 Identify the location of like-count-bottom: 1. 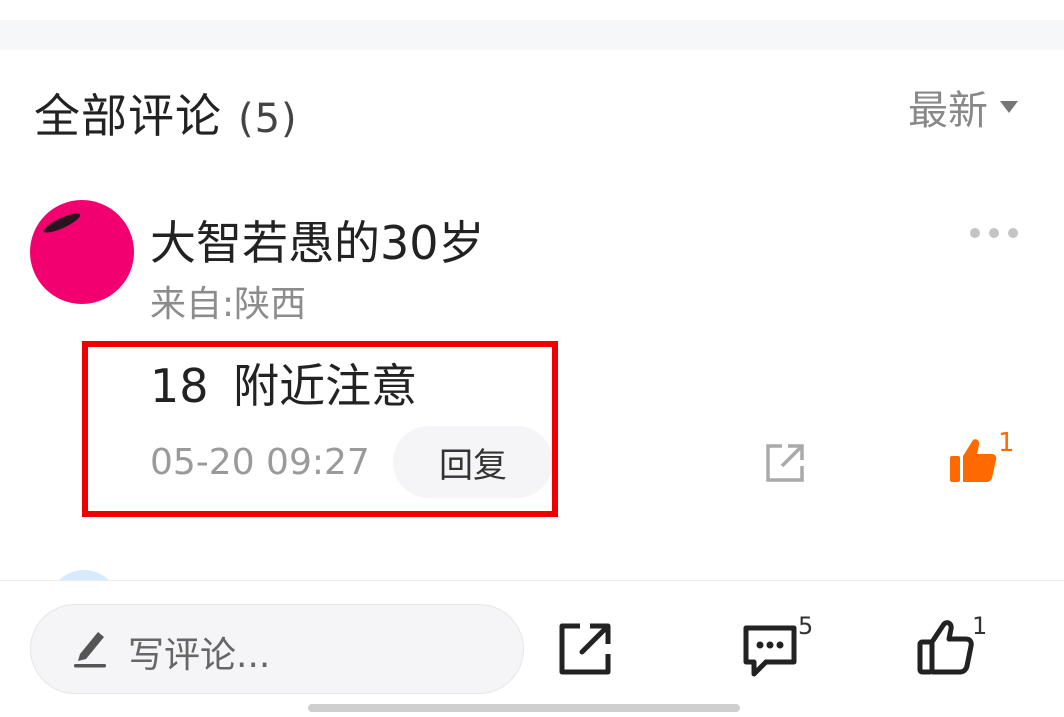
(980, 626).